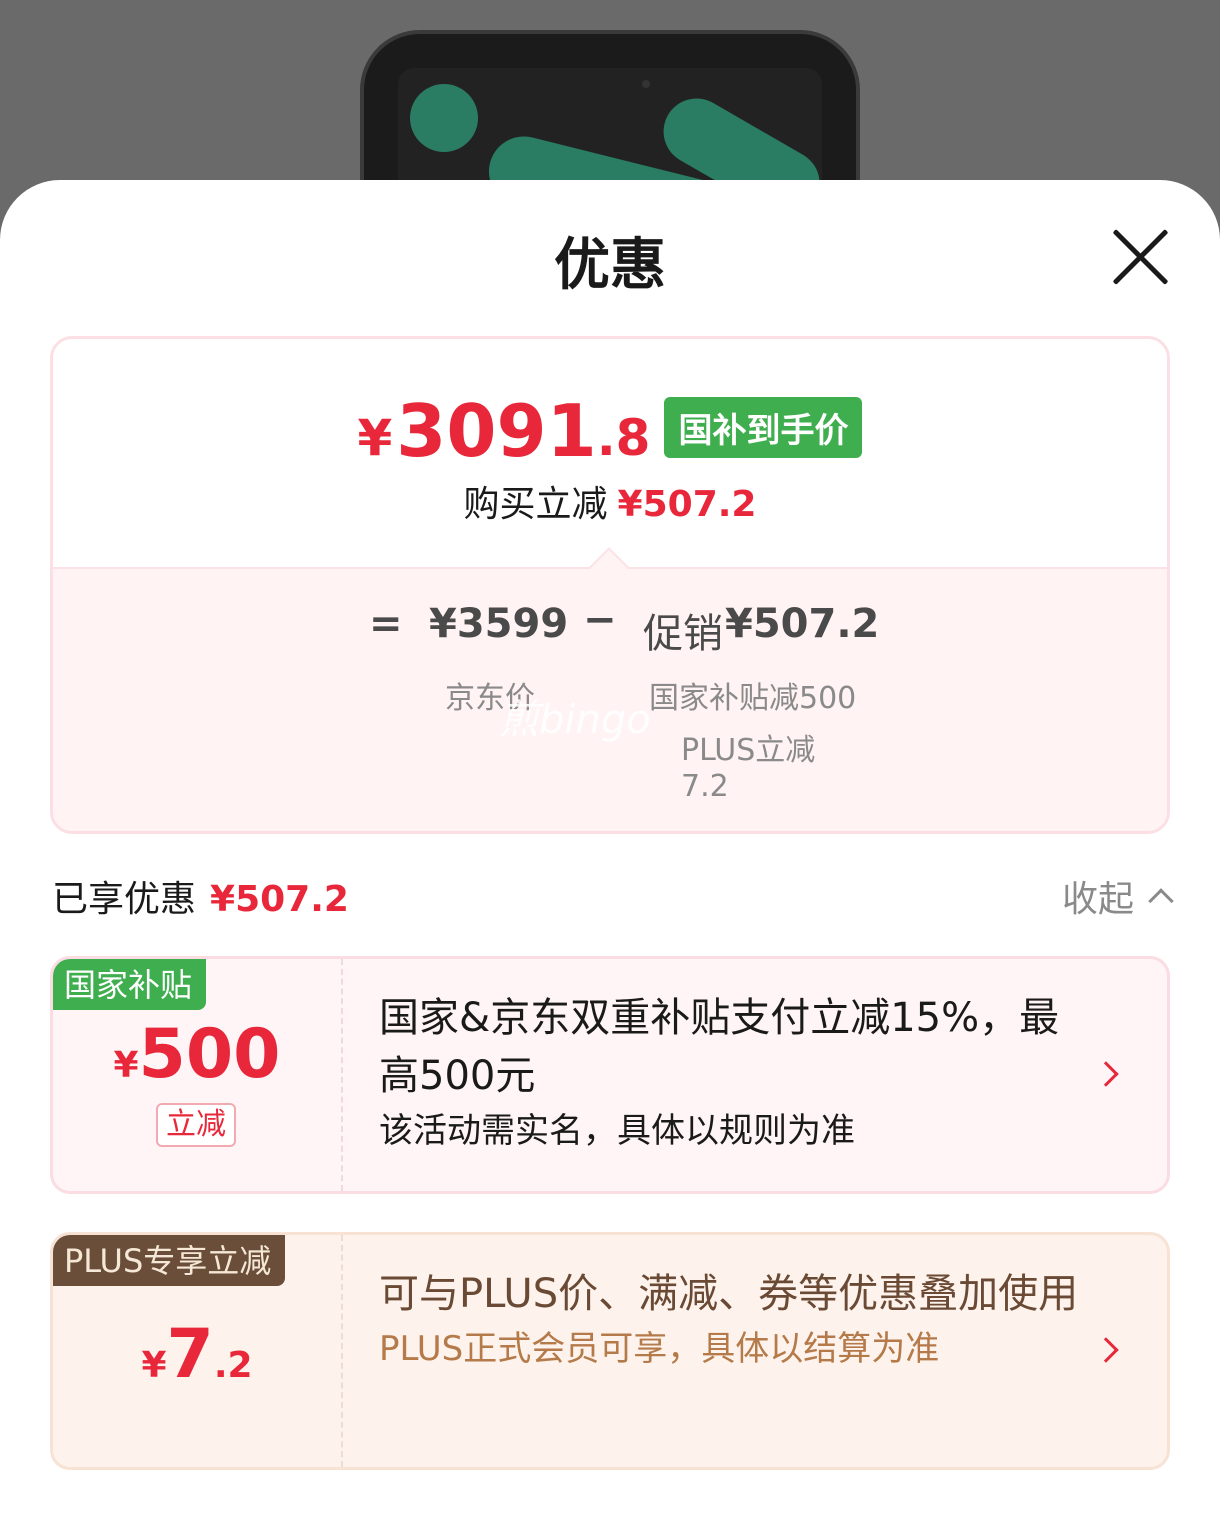  I want to click on reduce-tag: 立减, so click(196, 1125).